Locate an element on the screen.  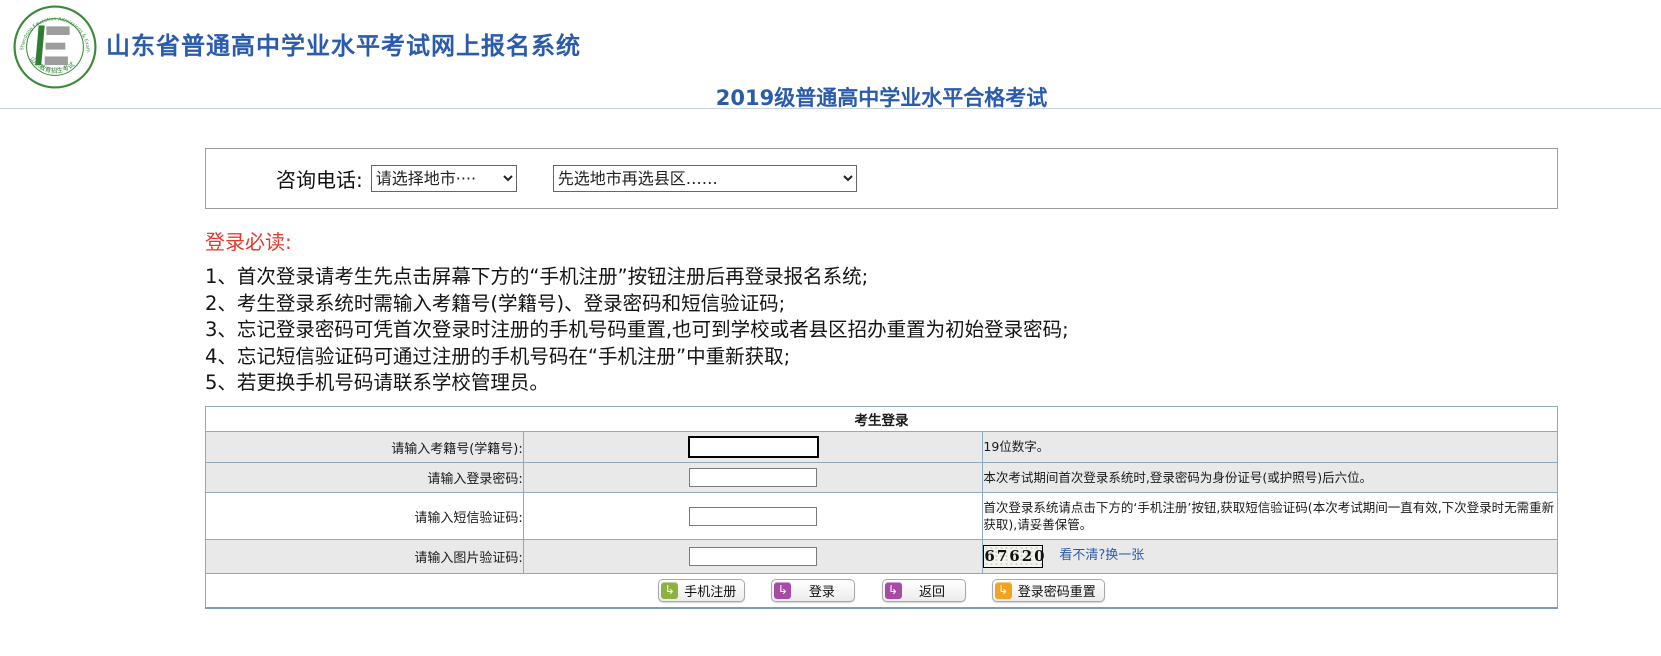
exam-id-hint: 19位数字。 is located at coordinates (1270, 447).